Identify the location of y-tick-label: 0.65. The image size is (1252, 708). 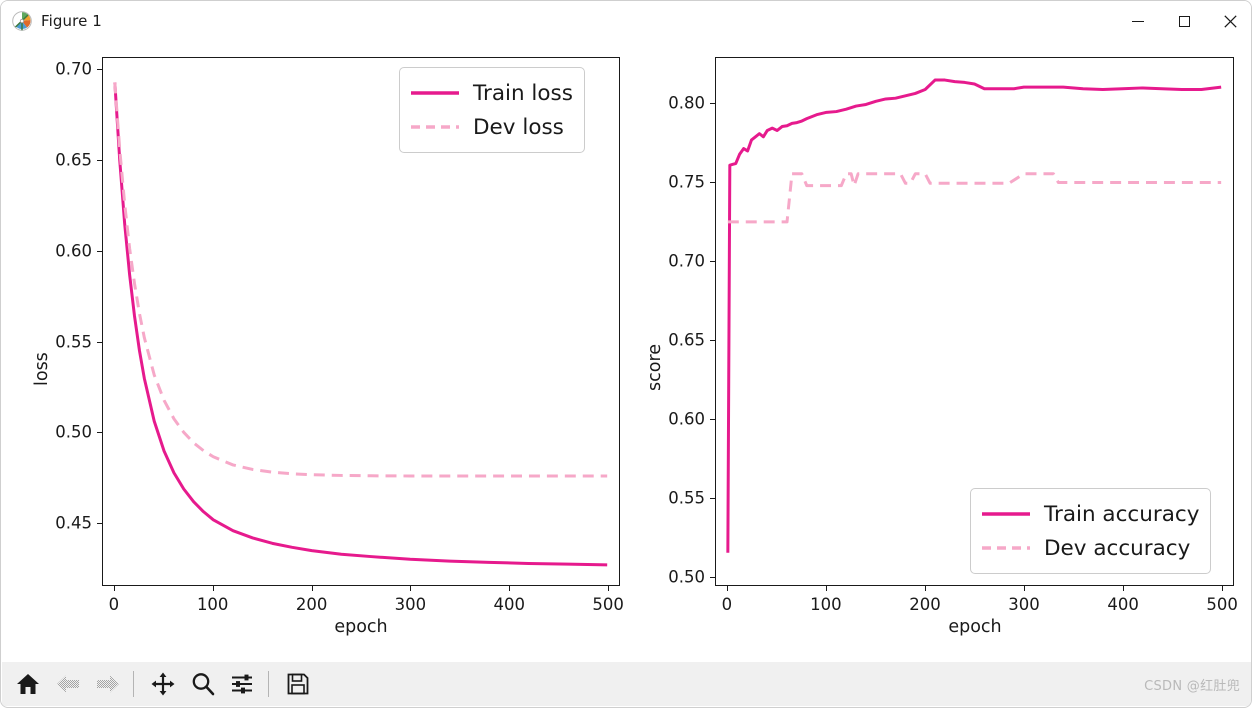
(73, 160).